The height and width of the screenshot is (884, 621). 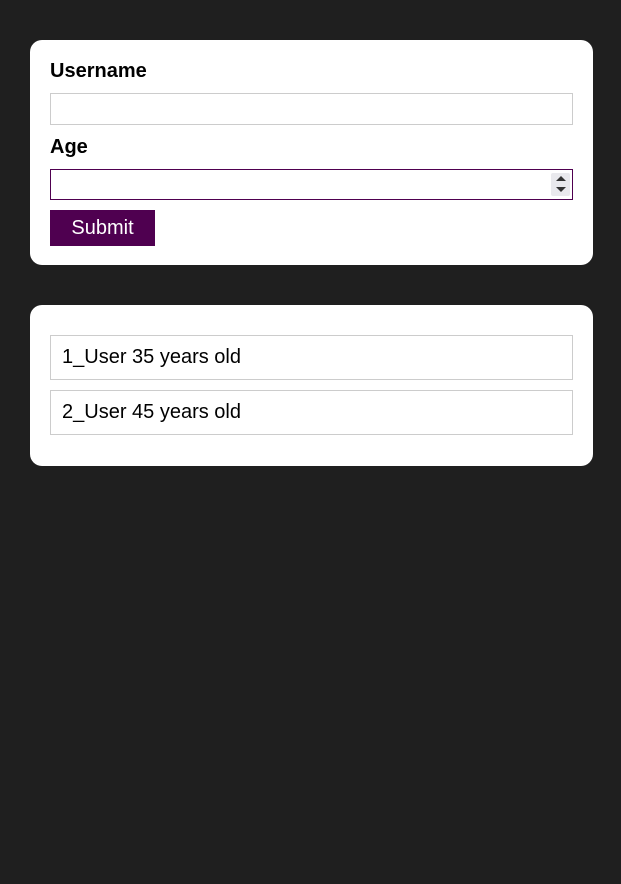 What do you see at coordinates (560, 178) in the screenshot?
I see `spinner-up-icon` at bounding box center [560, 178].